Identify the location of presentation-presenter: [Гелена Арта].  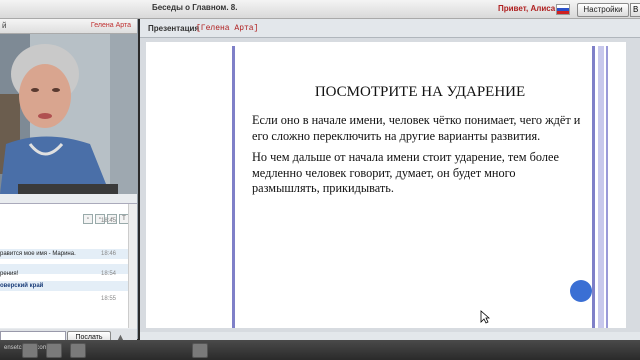
(227, 28).